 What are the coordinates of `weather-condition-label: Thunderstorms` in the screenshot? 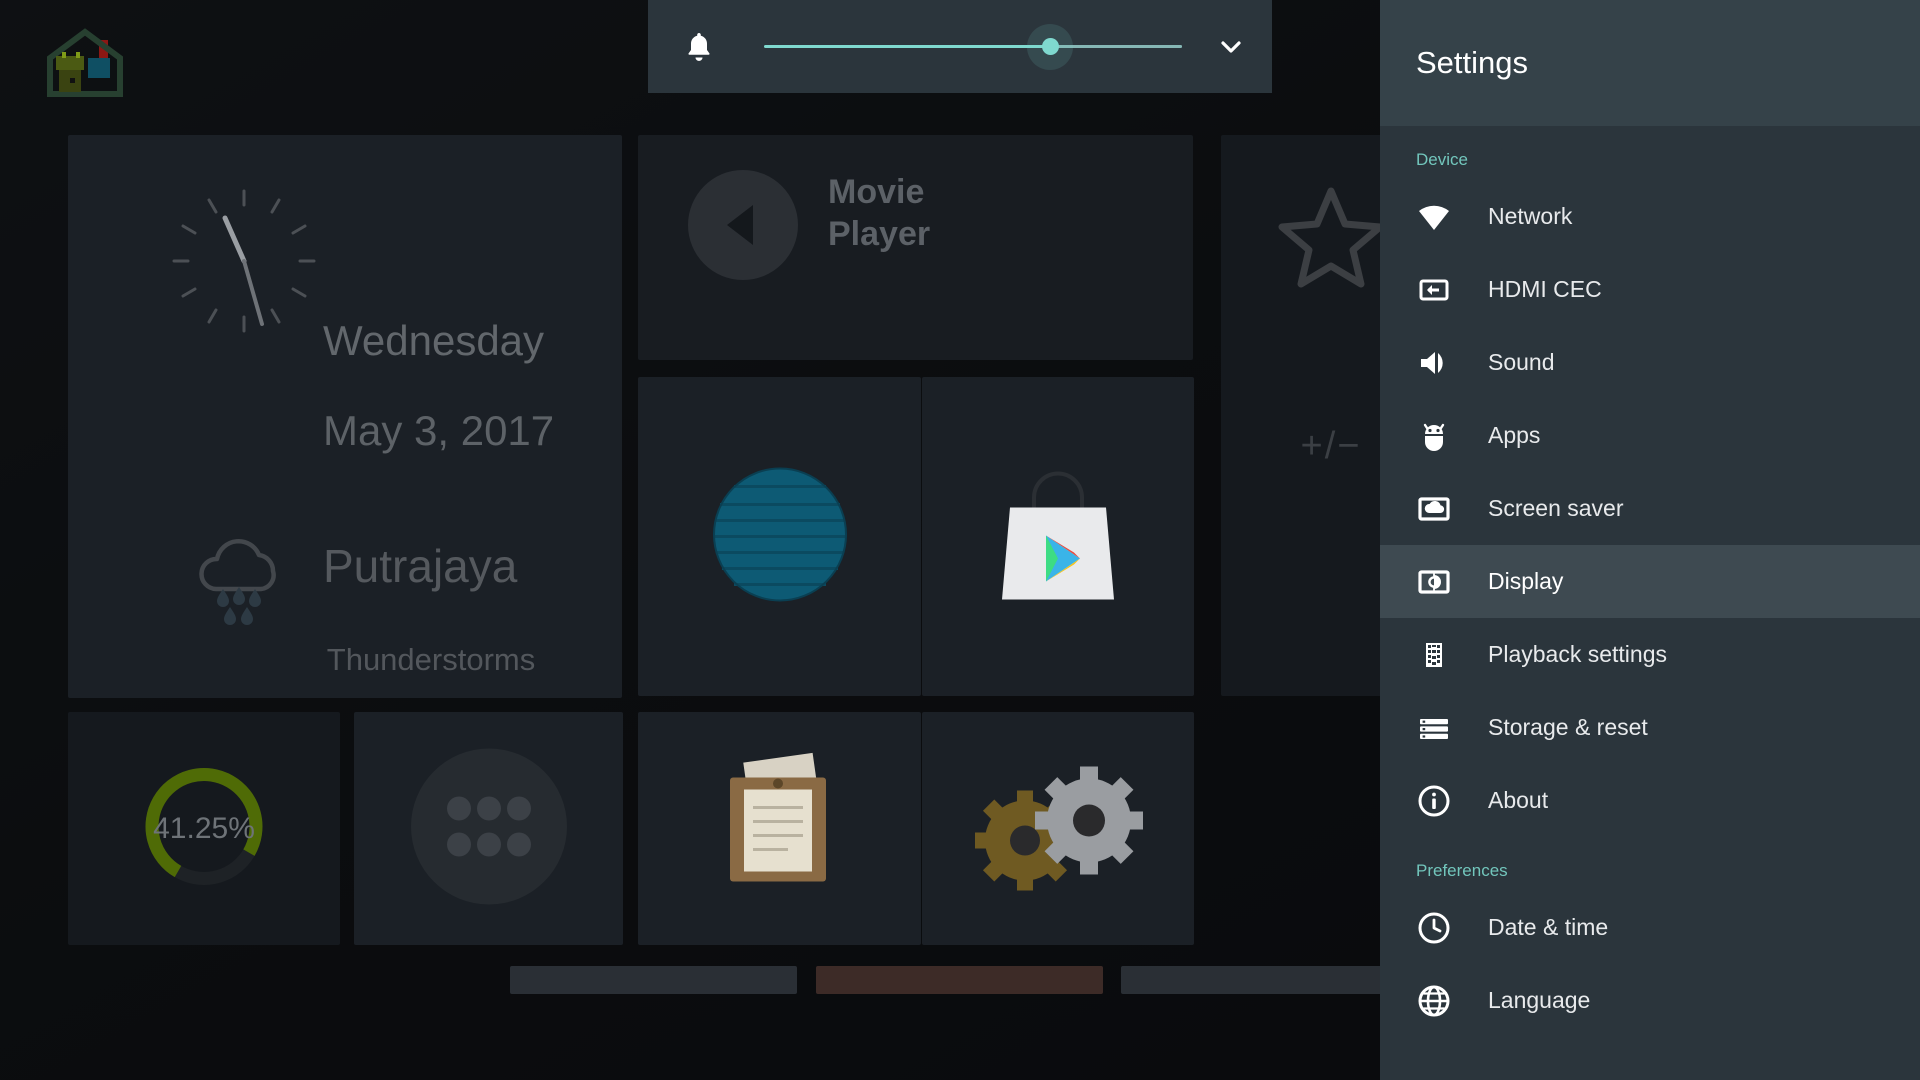 It's located at (431, 659).